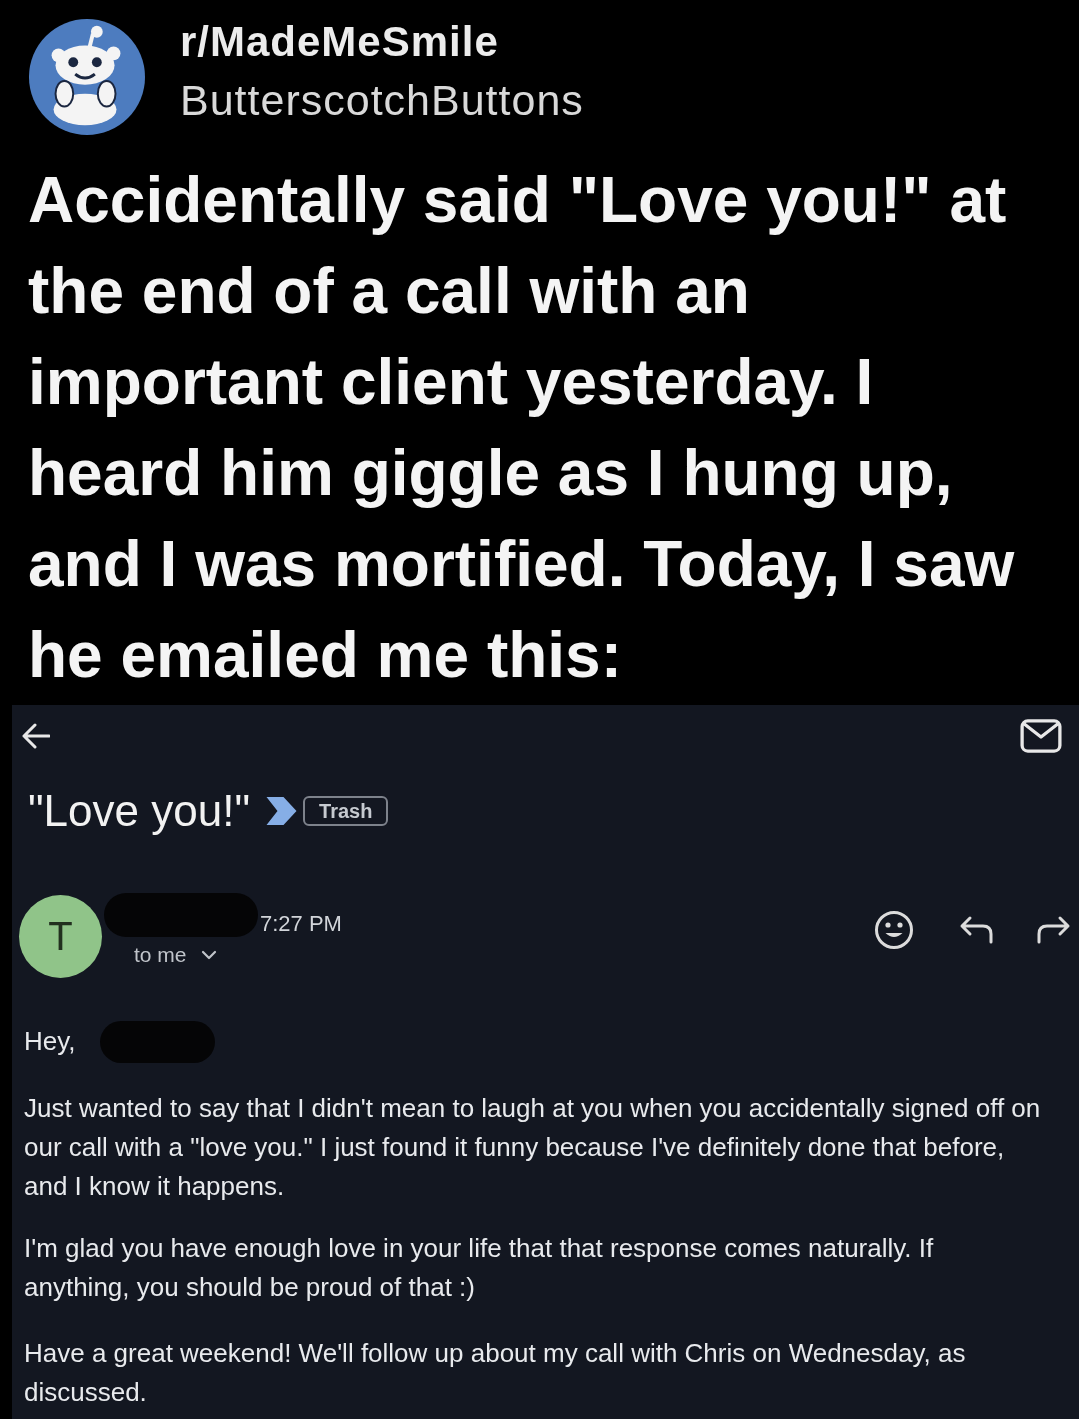 The image size is (1079, 1419). I want to click on body-paragraph: Have a great weekend! We'll follow up about my call with Chris on Wednesday, as discussed., so click(495, 1373).